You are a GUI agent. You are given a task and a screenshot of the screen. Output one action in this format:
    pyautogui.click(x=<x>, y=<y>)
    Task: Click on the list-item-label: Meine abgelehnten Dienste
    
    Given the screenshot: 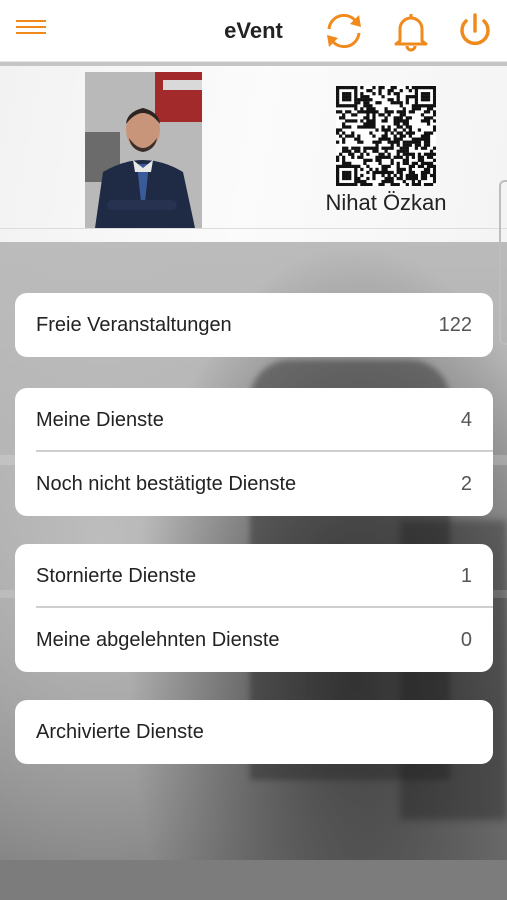 What is the action you would take?
    pyautogui.click(x=158, y=639)
    